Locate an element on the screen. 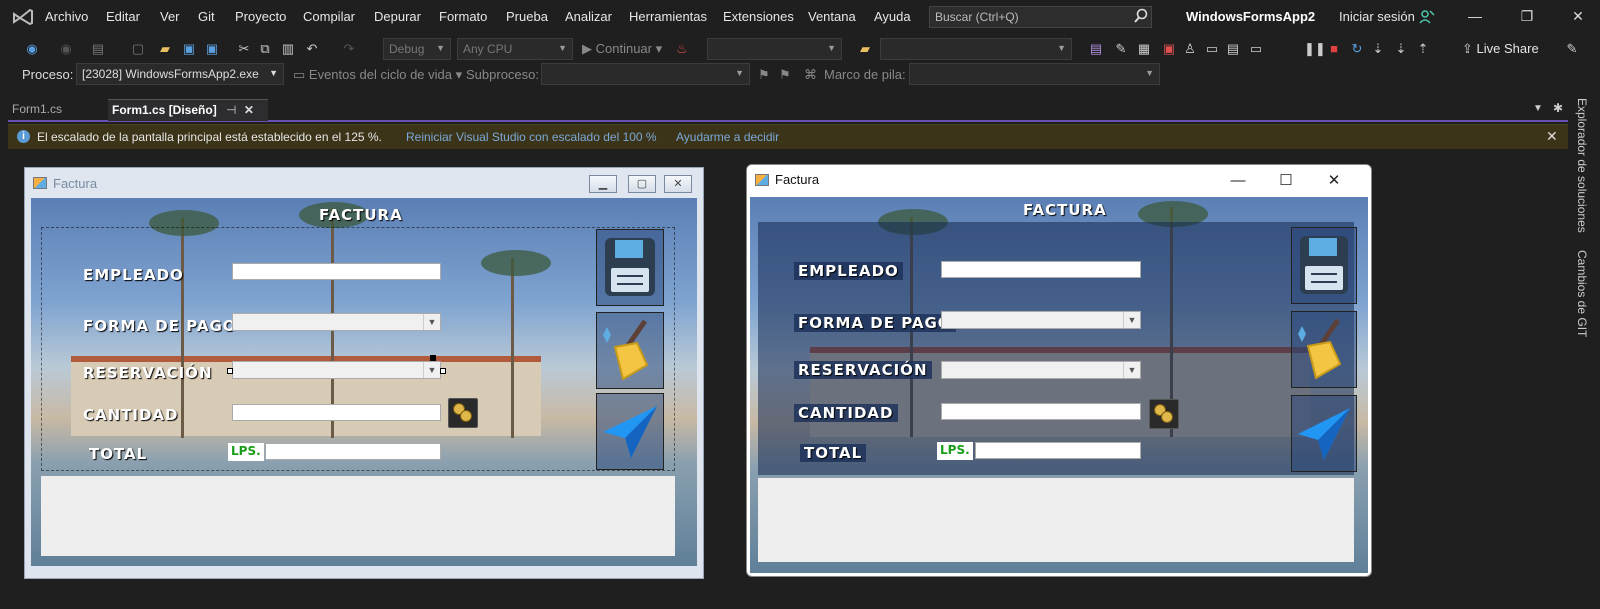 The height and width of the screenshot is (609, 1600). platform-select: Any CPU ▼ is located at coordinates (515, 49).